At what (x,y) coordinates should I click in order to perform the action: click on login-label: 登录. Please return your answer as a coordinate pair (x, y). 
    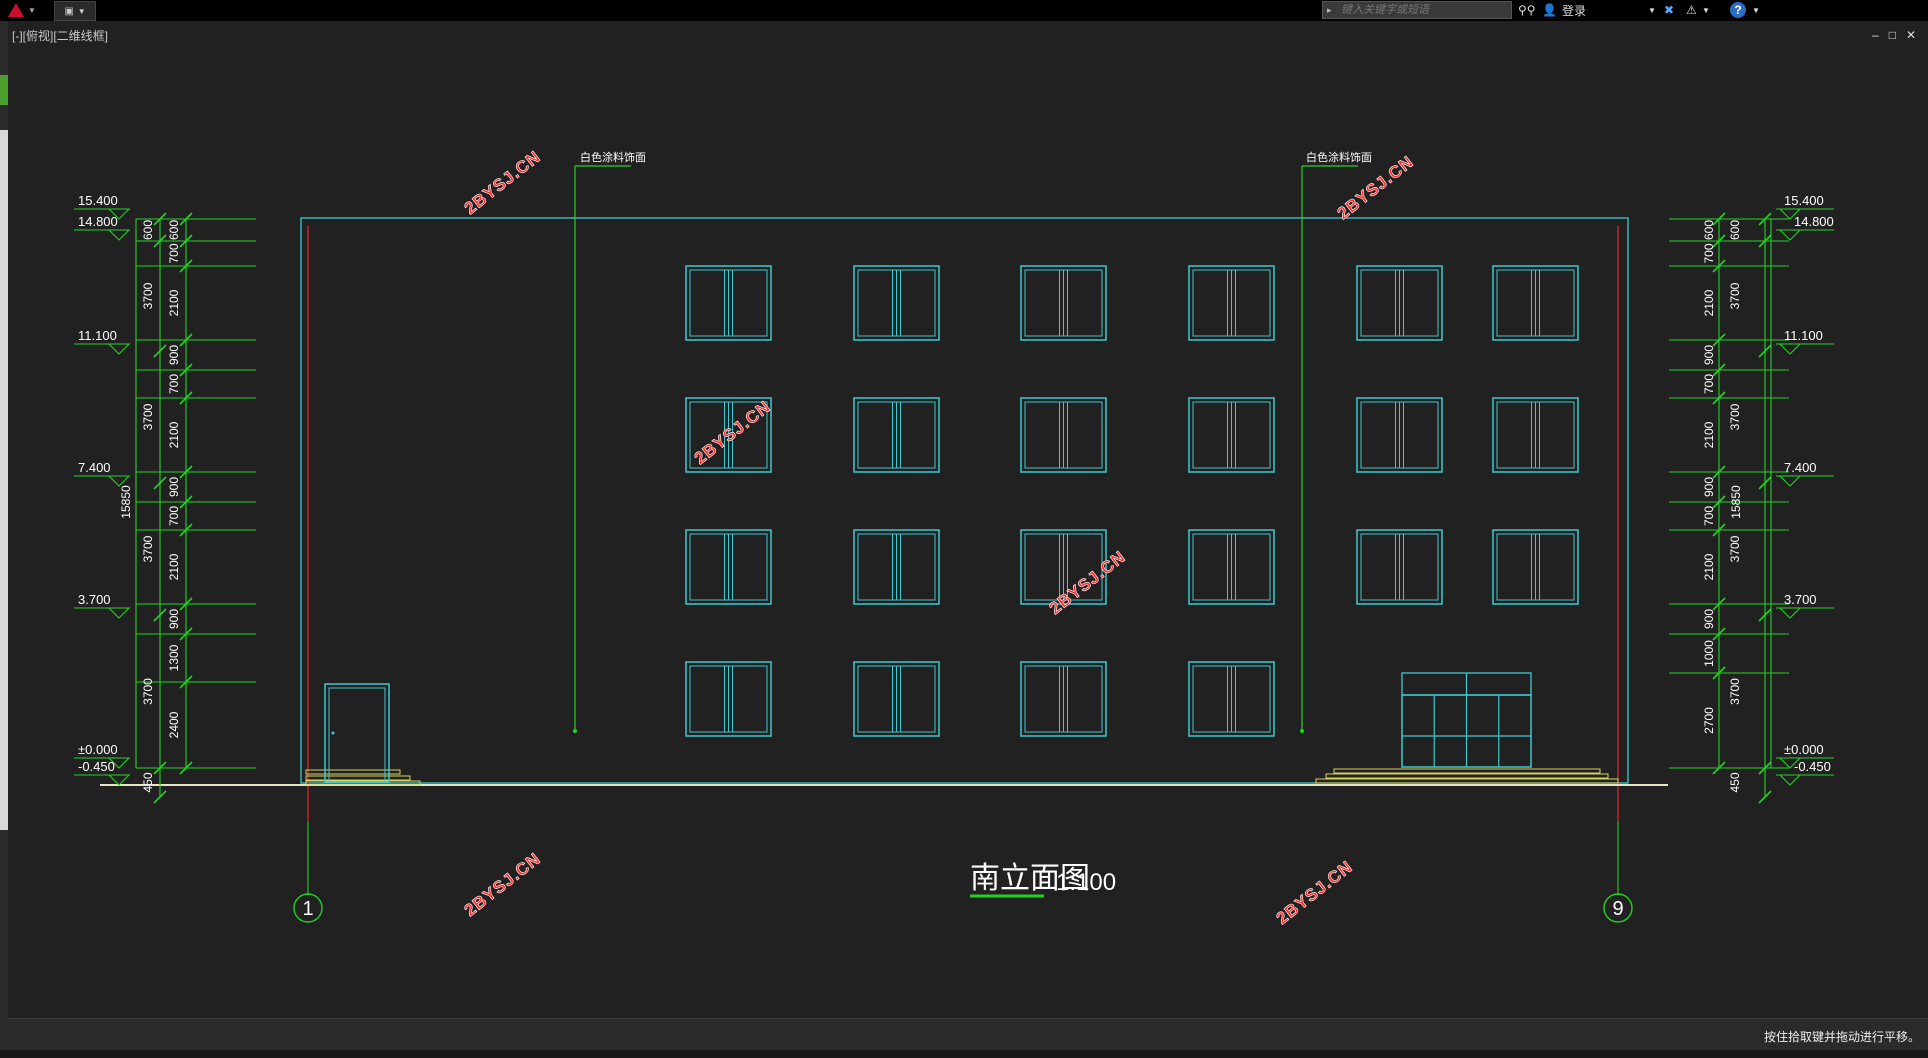
    Looking at the image, I should click on (1574, 10).